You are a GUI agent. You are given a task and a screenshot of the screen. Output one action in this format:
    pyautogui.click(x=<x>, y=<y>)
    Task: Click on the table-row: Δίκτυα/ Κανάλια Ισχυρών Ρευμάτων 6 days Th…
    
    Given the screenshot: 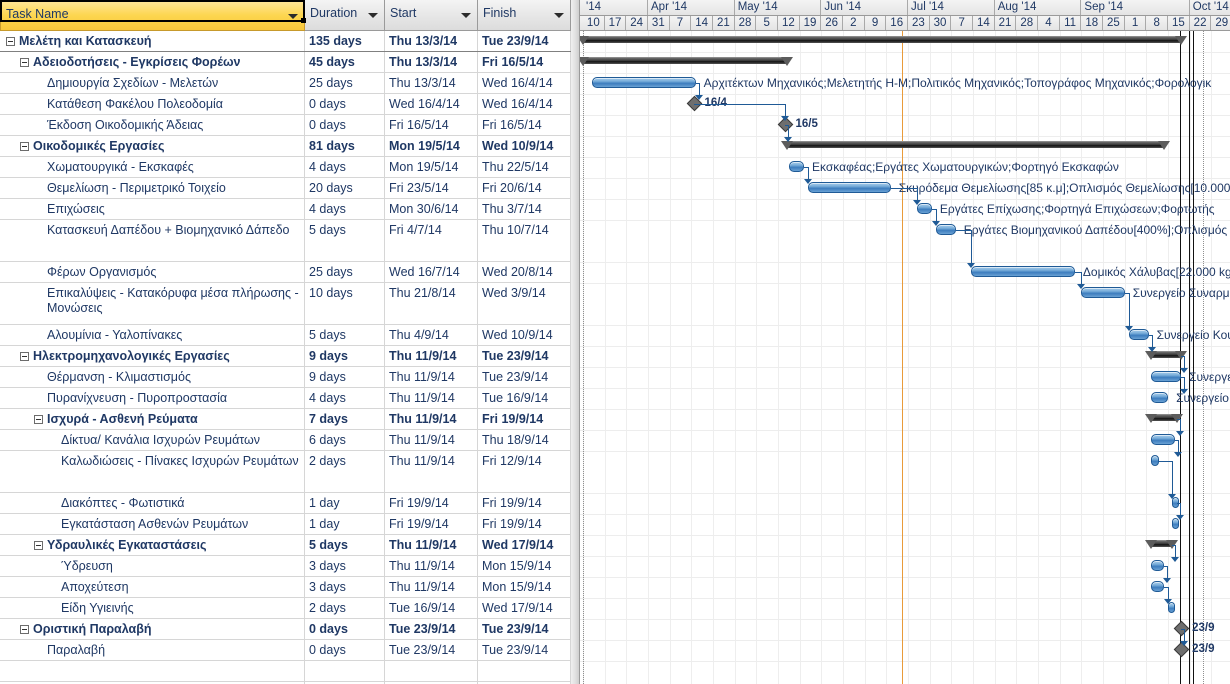 What is the action you would take?
    pyautogui.click(x=285, y=440)
    